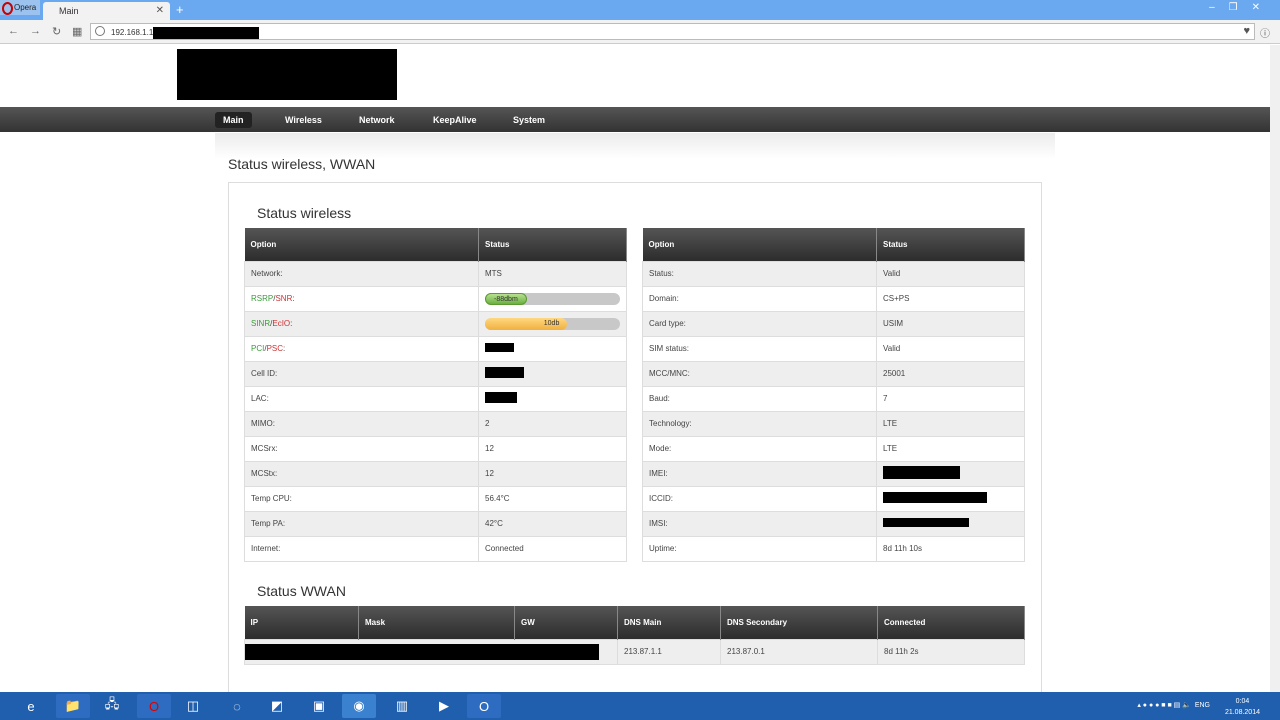  What do you see at coordinates (361, 548) in the screenshot?
I see `label: Internet:` at bounding box center [361, 548].